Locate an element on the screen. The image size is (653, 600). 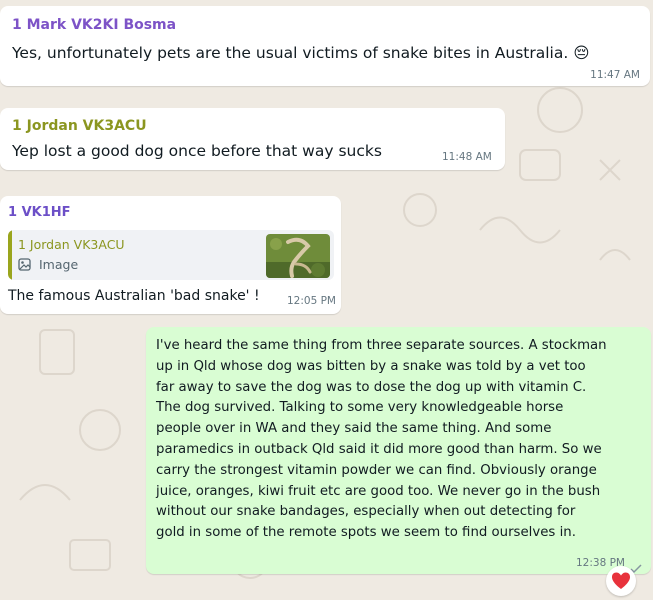
message-timestamp: 11:48 AM is located at coordinates (467, 157).